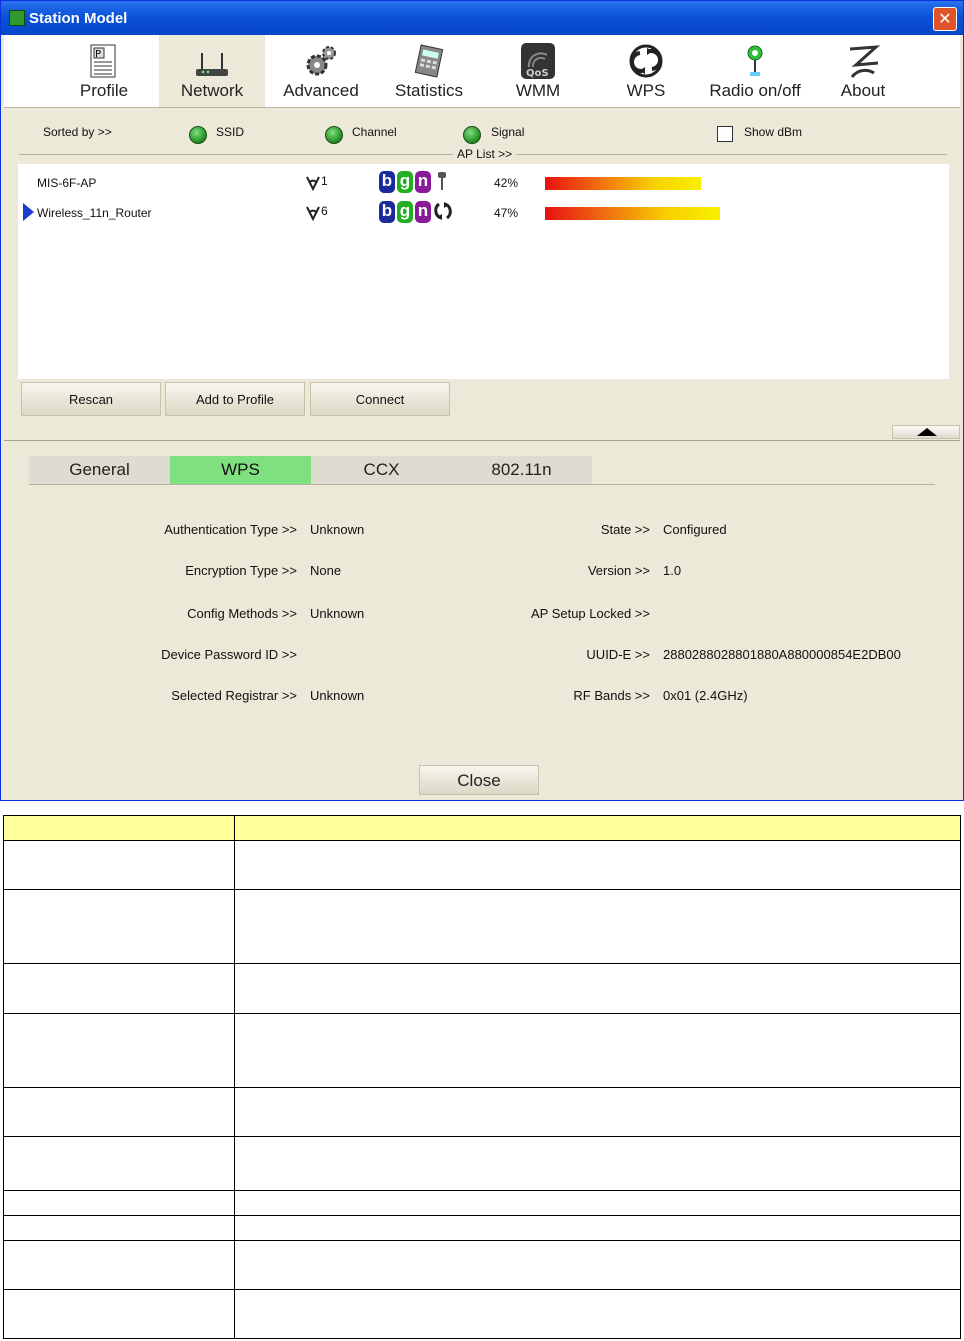 This screenshot has height=1341, width=964. Describe the element at coordinates (334, 135) in the screenshot. I see `sort-channel-radio` at that location.